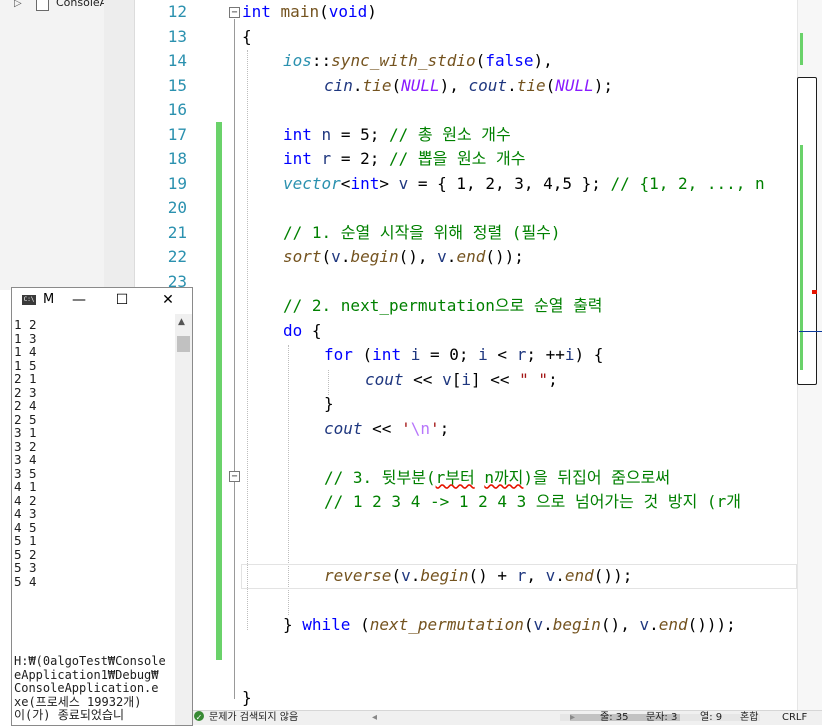 The width and height of the screenshot is (822, 726). I want to click on console-scrollbar: ▲, so click(183, 519).